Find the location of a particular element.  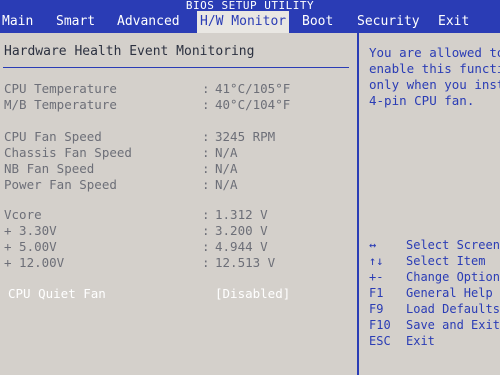

help-line: only when you insta is located at coordinates (434, 84).